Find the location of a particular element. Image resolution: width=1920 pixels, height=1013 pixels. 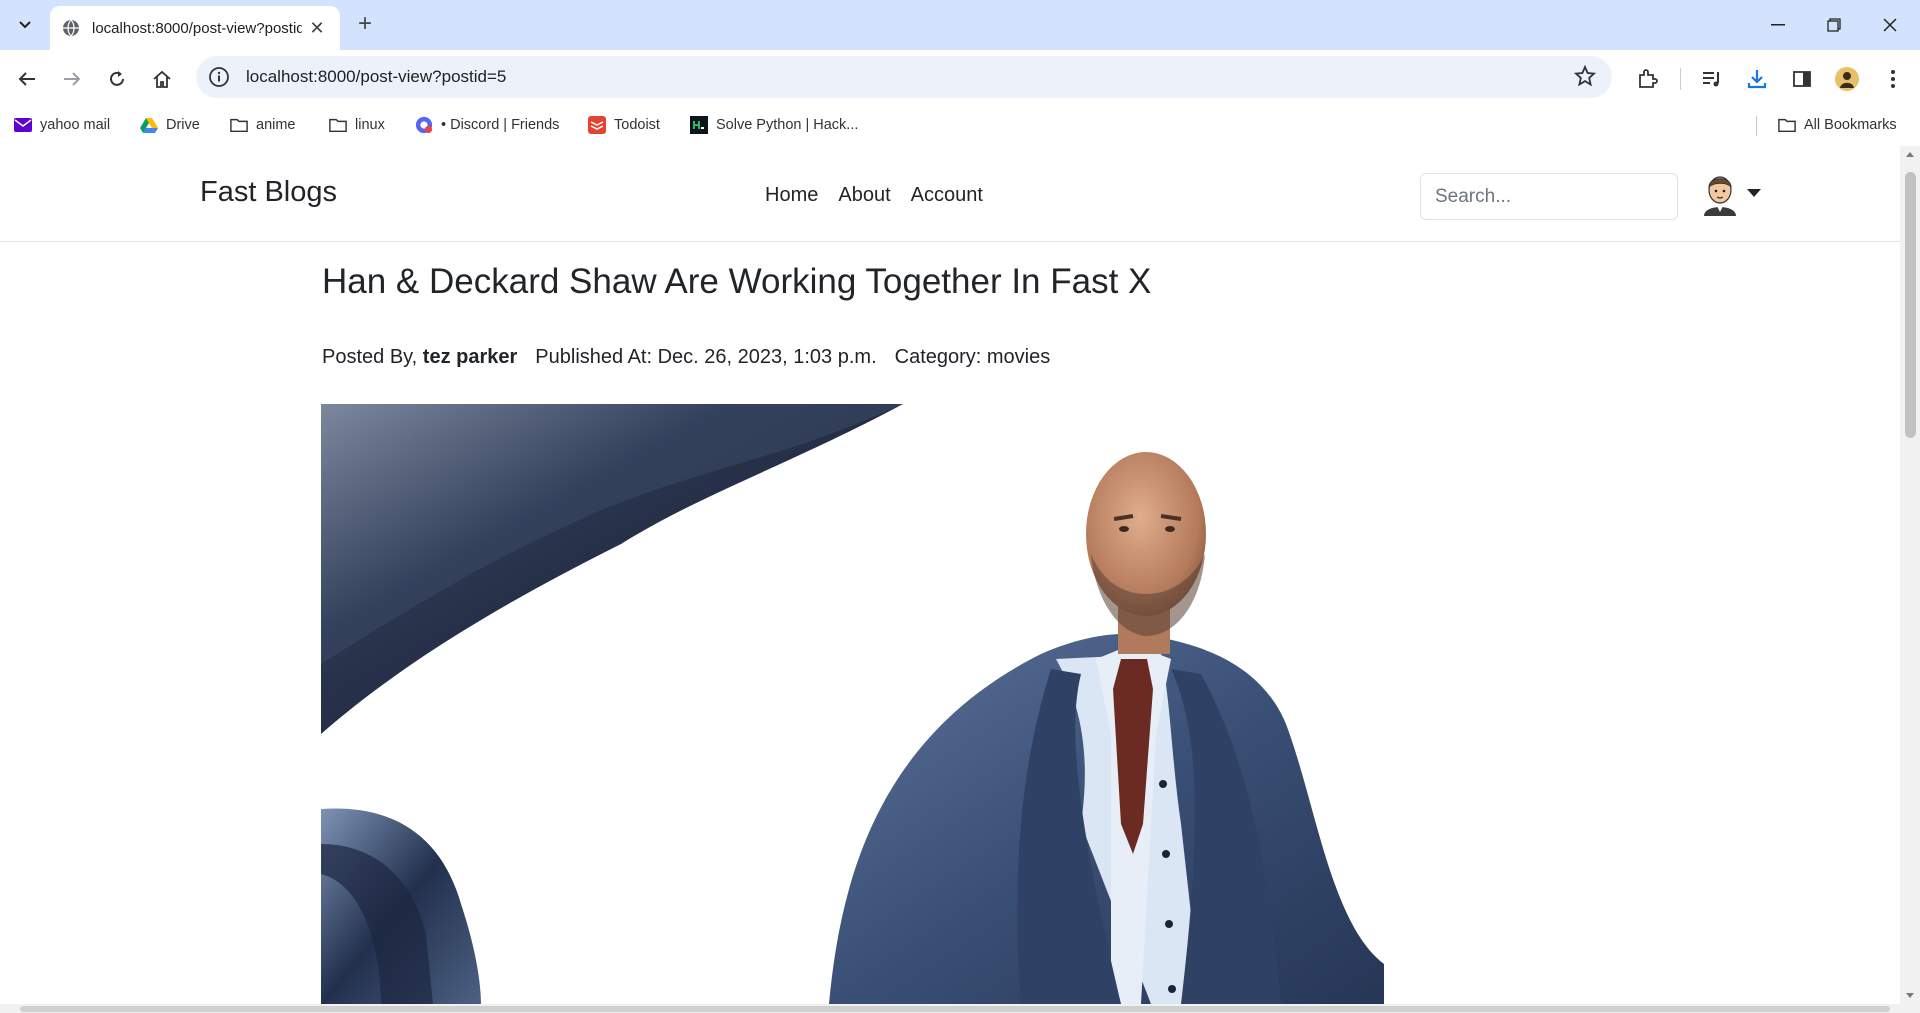

browser-toolbar: localhost:8000/post-view?postid=5 is located at coordinates (960, 78).